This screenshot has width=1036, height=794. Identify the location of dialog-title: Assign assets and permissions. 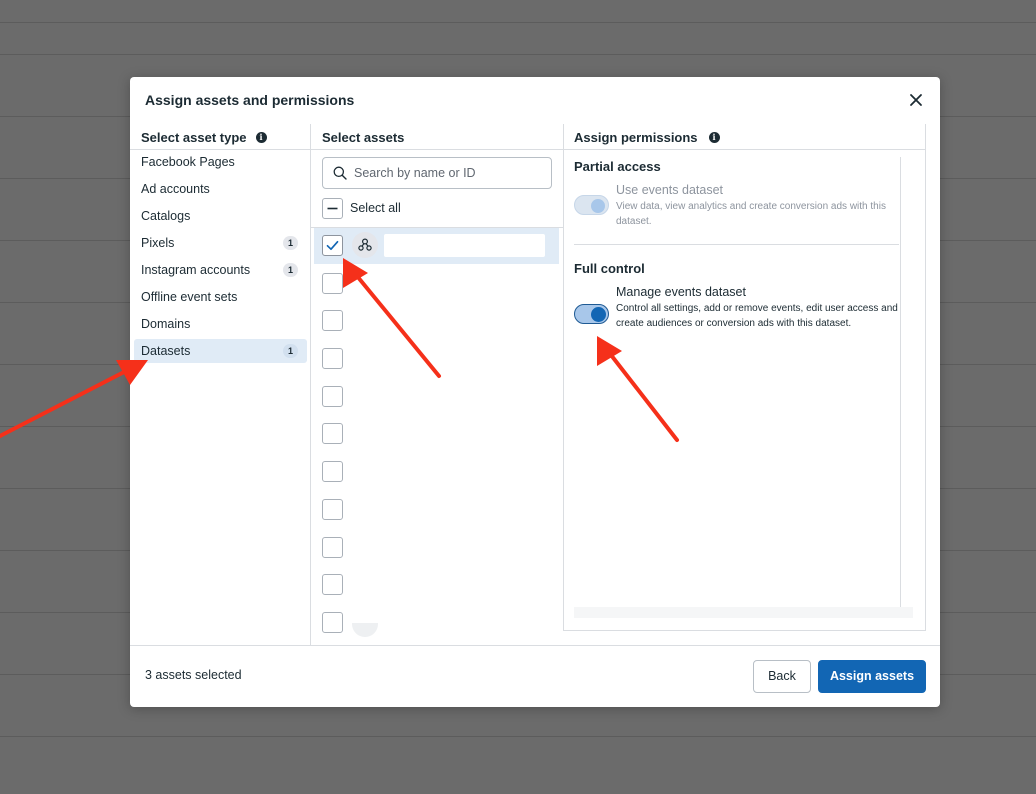
(250, 100).